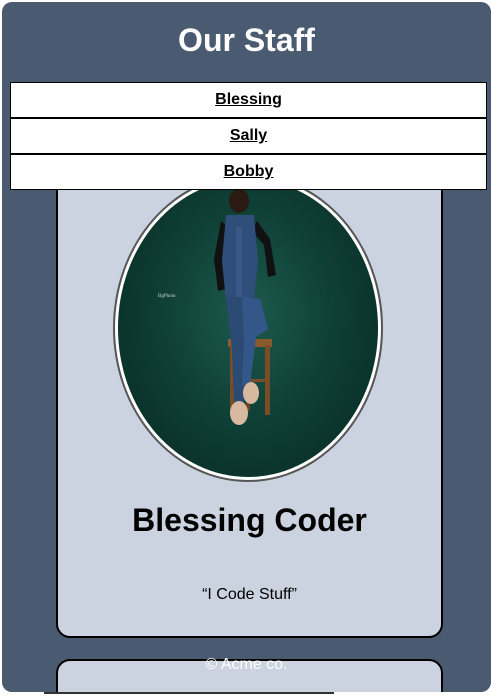  What do you see at coordinates (167, 296) in the screenshot?
I see `photo-watermark: BgPhoto` at bounding box center [167, 296].